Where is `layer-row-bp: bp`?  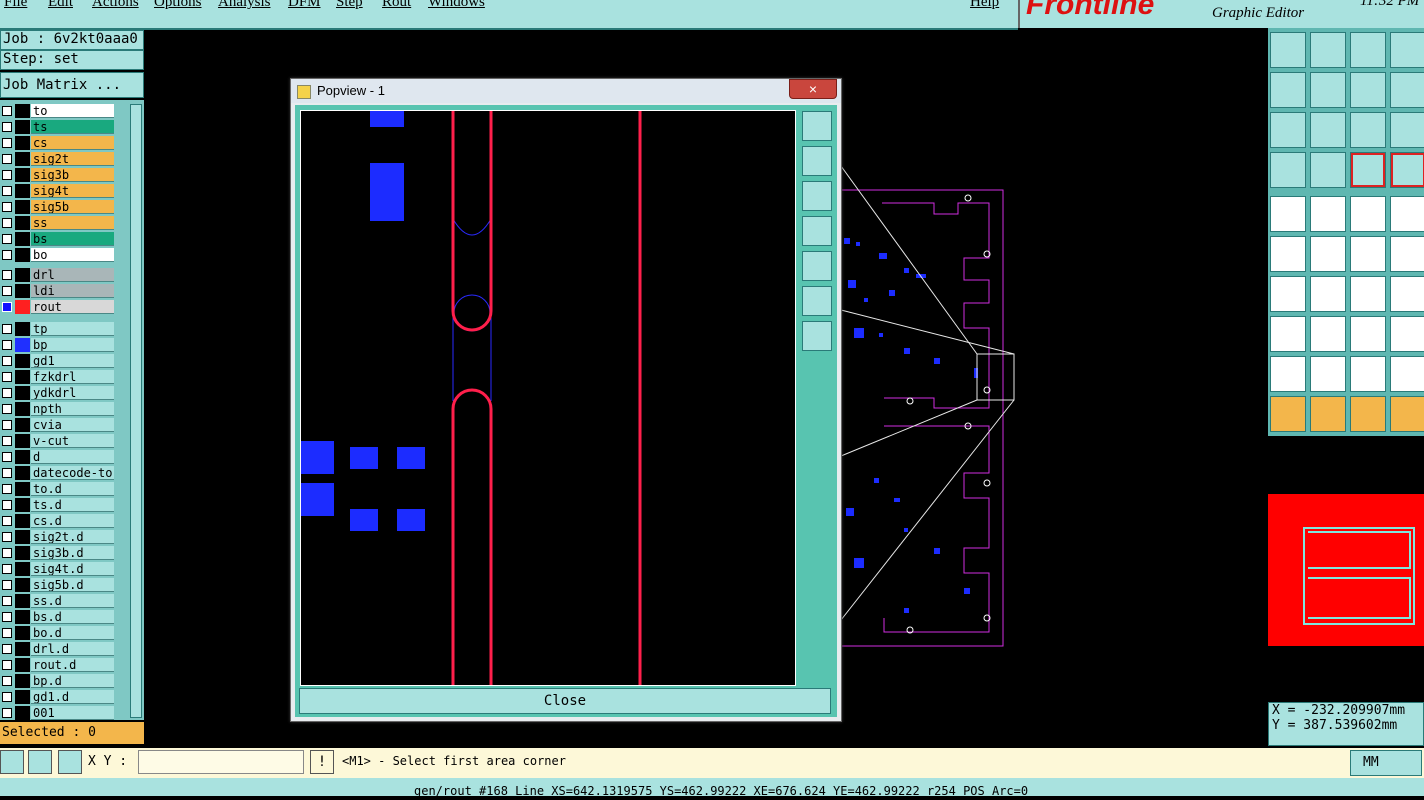 layer-row-bp: bp is located at coordinates (57, 345).